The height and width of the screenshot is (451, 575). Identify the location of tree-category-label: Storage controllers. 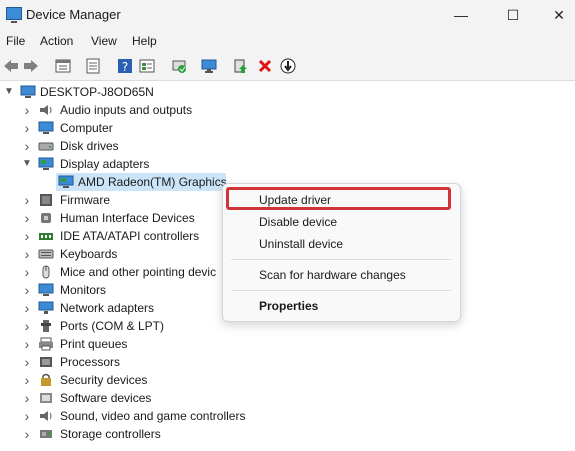
(110, 434).